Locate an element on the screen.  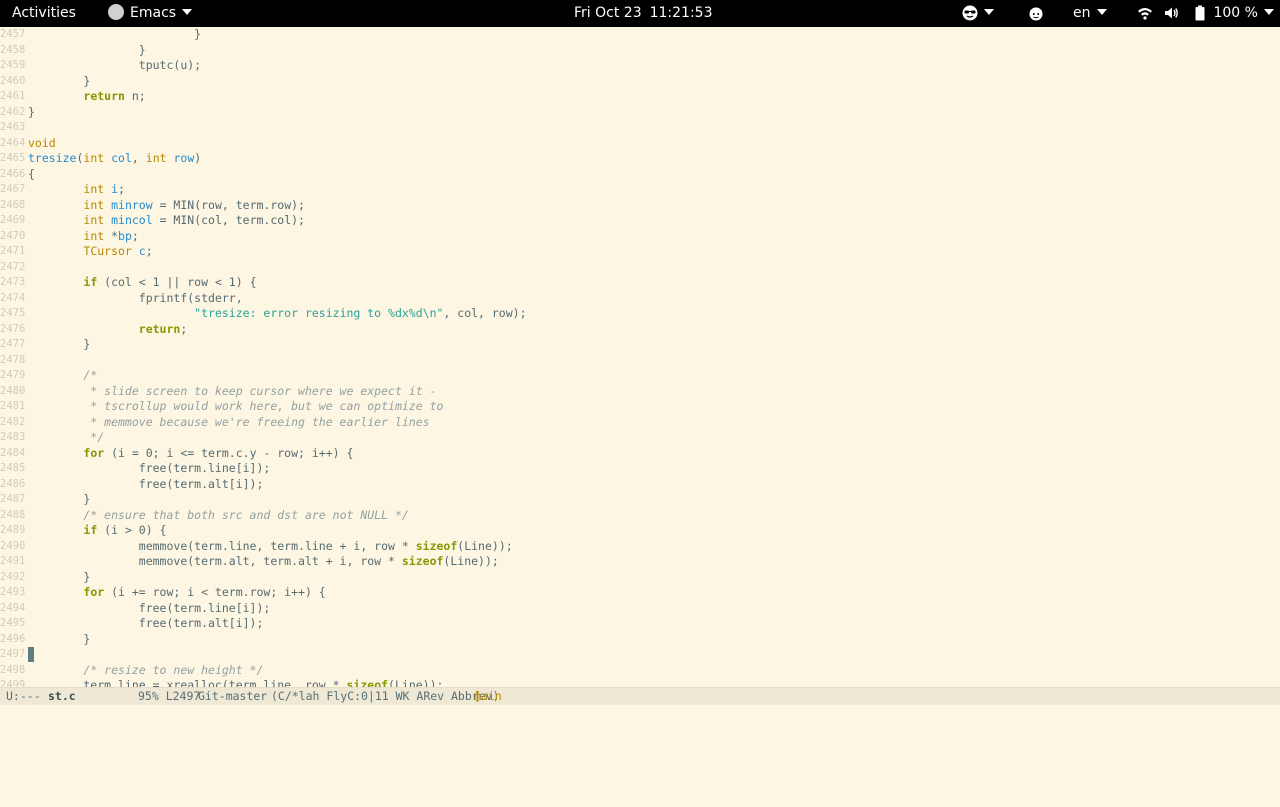
battery-indicator: 100 % is located at coordinates (1234, 13).